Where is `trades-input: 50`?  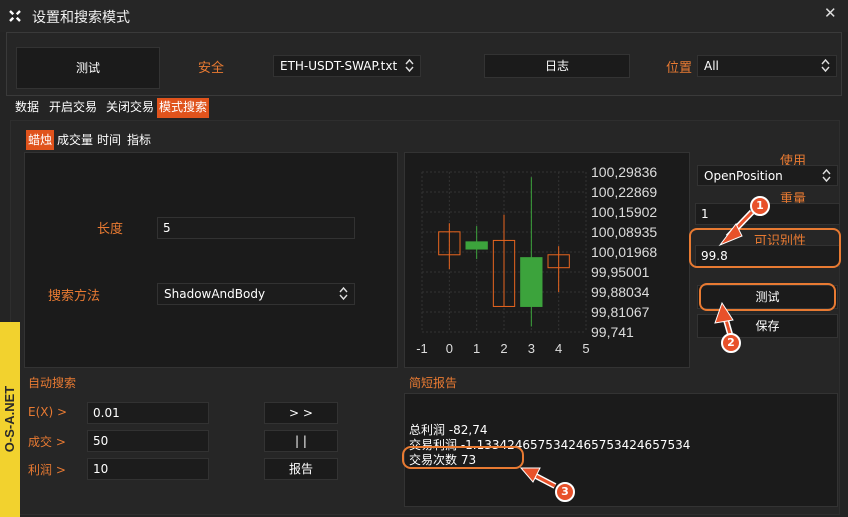
trades-input: 50 is located at coordinates (148, 441).